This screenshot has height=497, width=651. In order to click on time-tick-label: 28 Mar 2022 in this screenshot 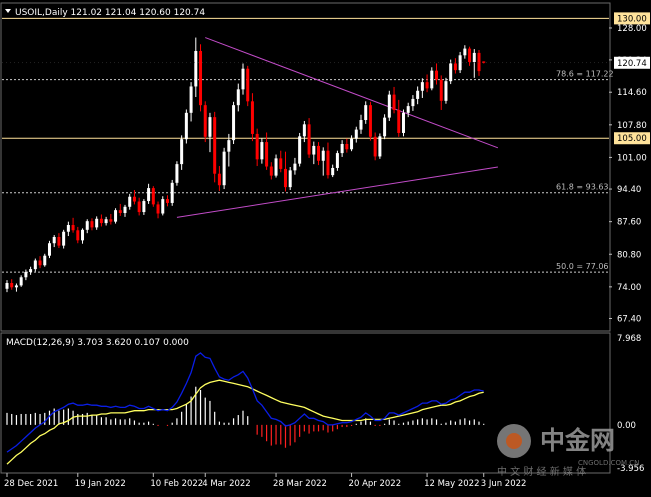, I will do `click(300, 484)`.